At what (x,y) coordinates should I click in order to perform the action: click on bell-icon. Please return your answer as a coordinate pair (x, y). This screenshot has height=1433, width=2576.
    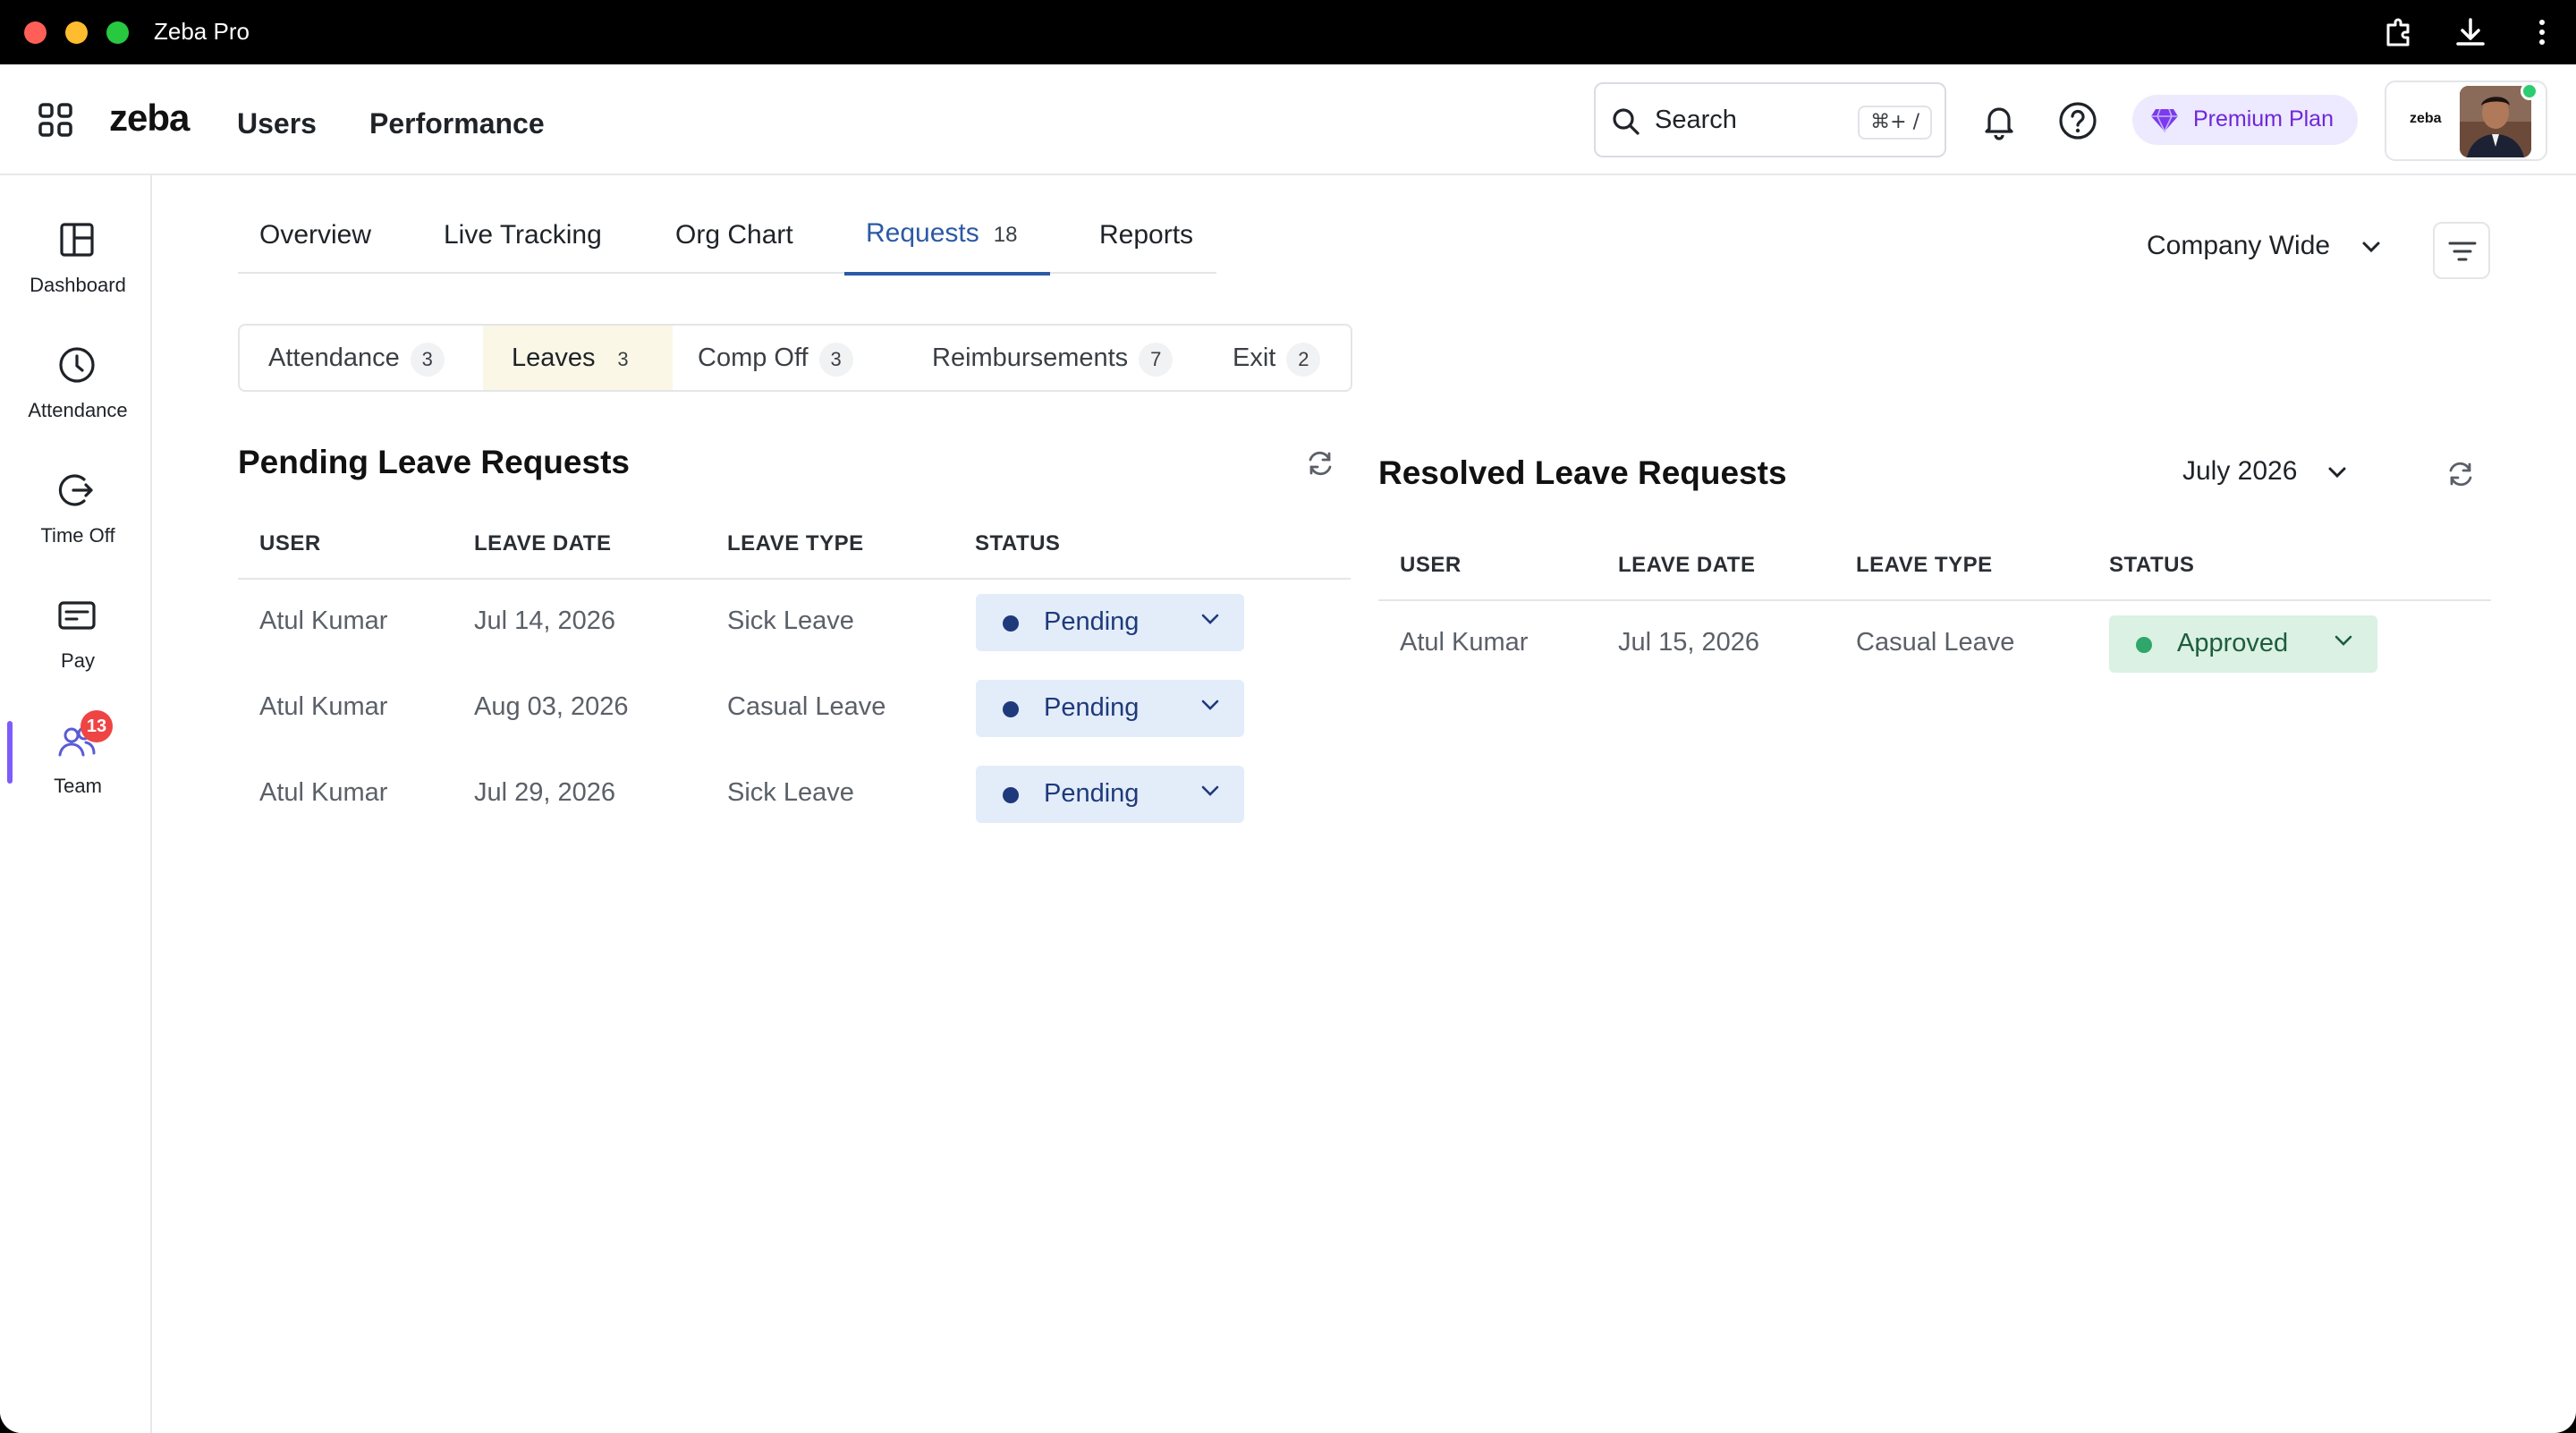
    Looking at the image, I should click on (1999, 120).